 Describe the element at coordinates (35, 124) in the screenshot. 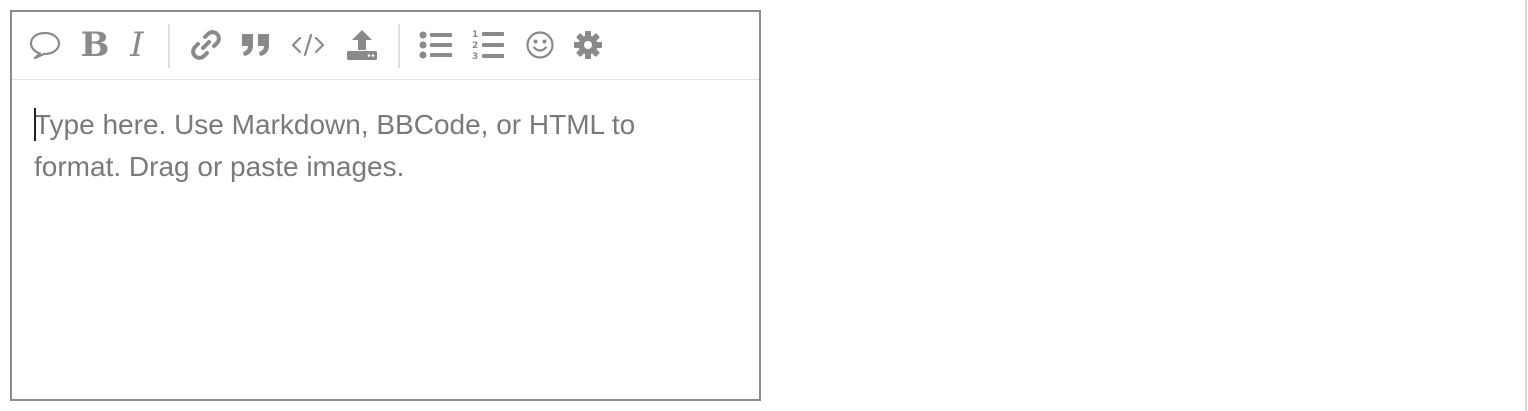

I see `text-caret` at that location.